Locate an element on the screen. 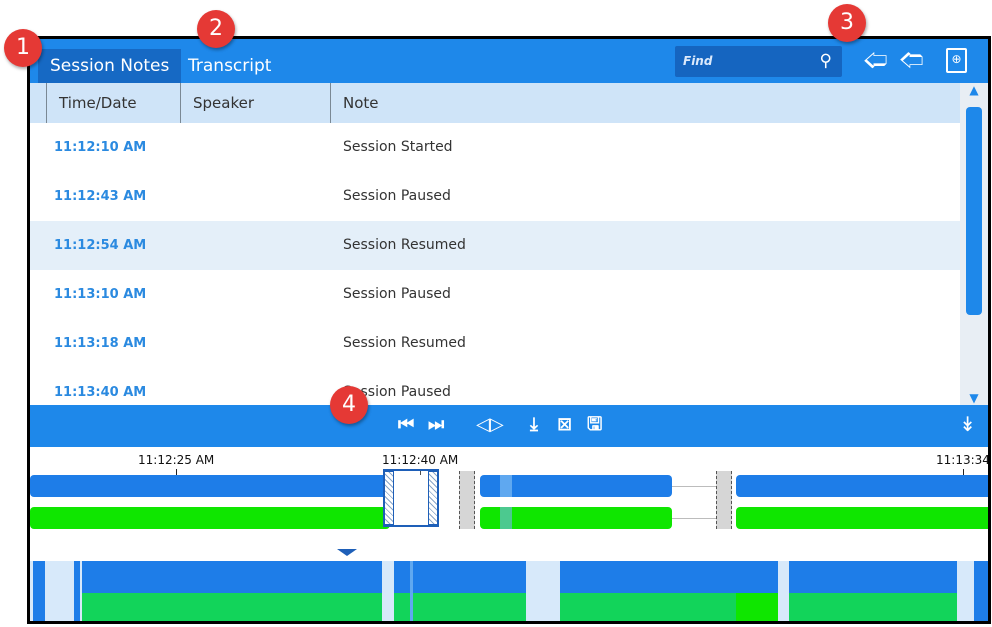  row-time: 11:12:10 AM is located at coordinates (100, 147).